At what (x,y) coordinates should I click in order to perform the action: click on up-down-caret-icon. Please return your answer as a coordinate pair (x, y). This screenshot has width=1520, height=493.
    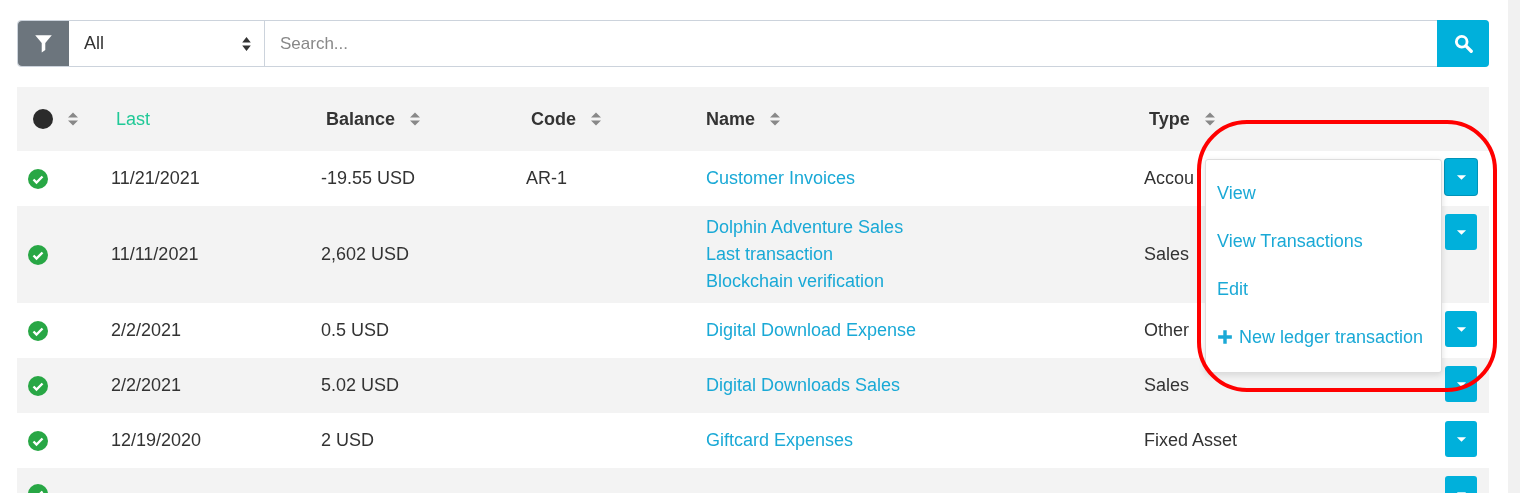
    Looking at the image, I should click on (246, 43).